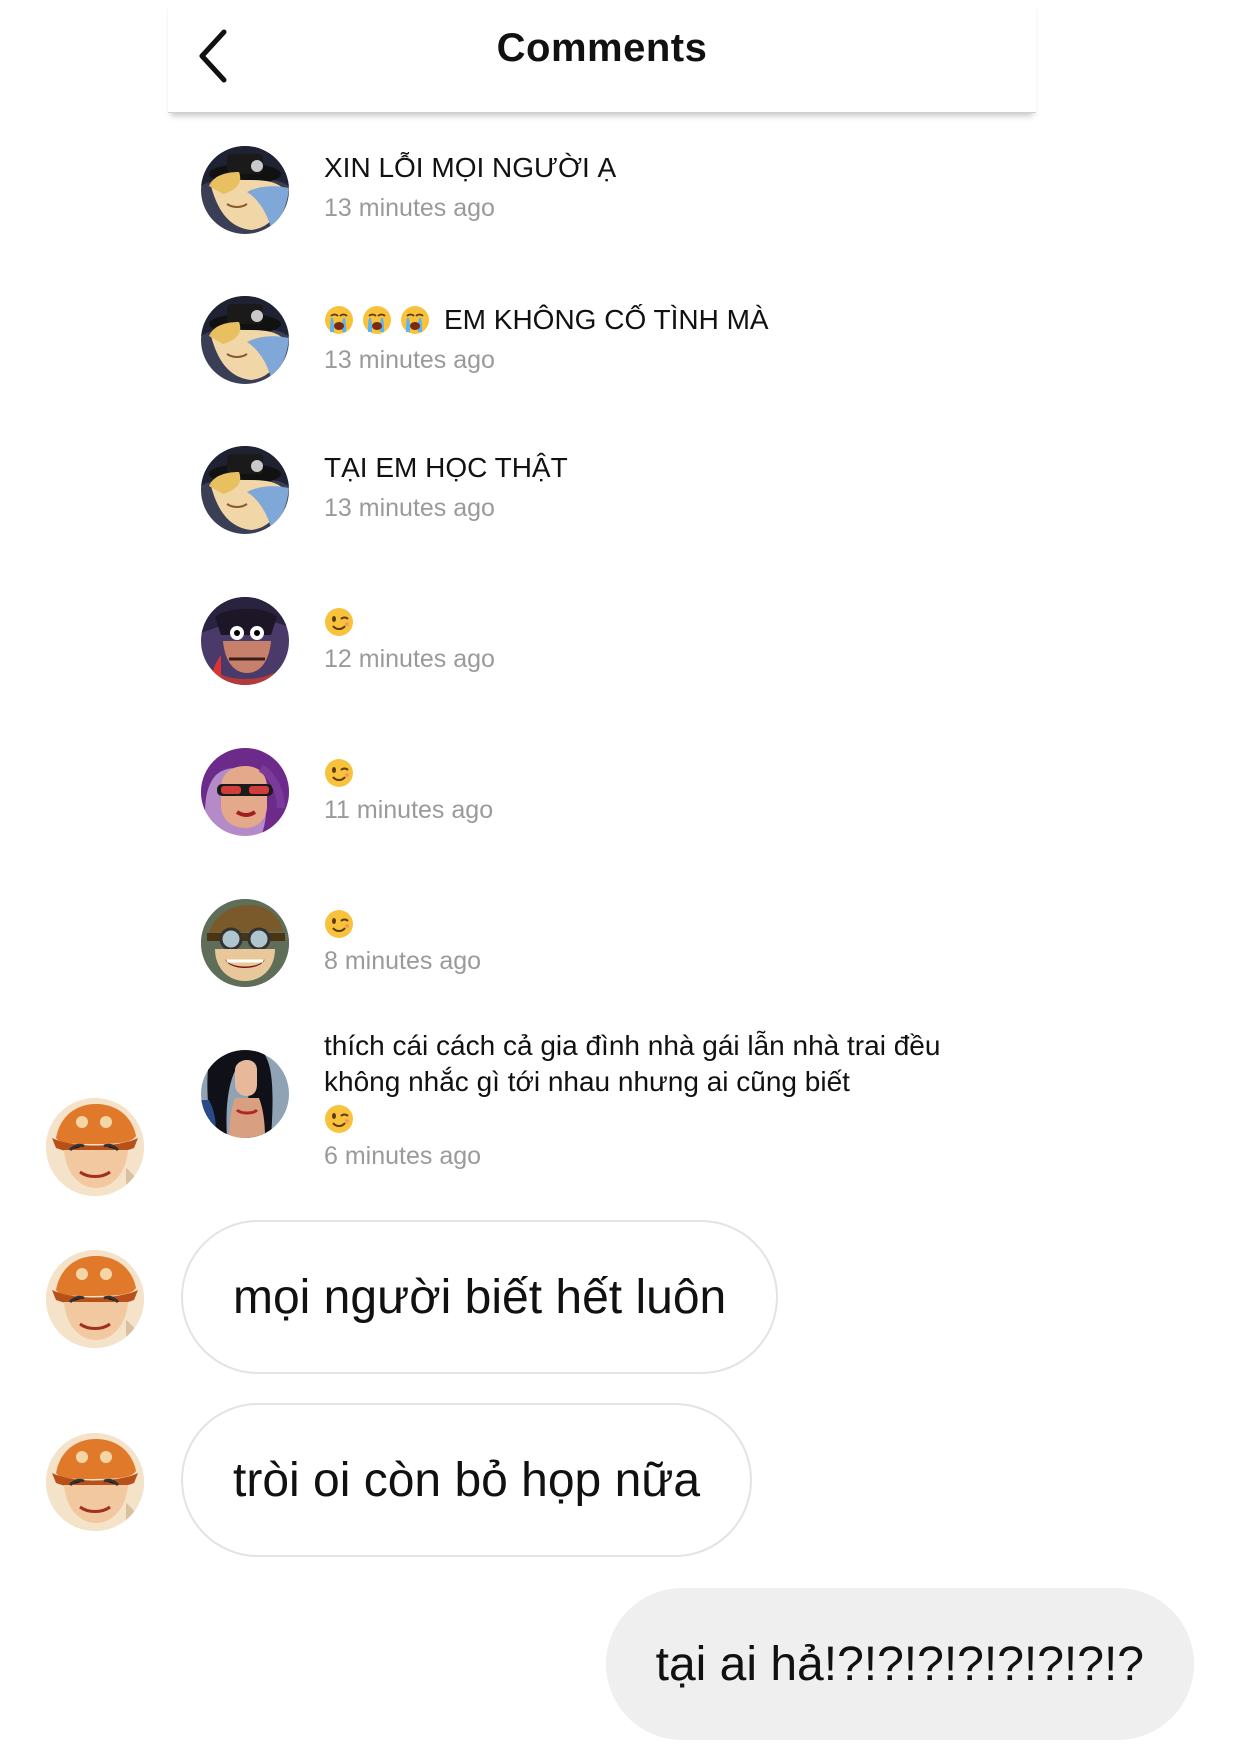 Image resolution: width=1242 pixels, height=1752 pixels. I want to click on incoming-message-bubble: tròi oi còn bỏ họp nữa, so click(467, 1480).